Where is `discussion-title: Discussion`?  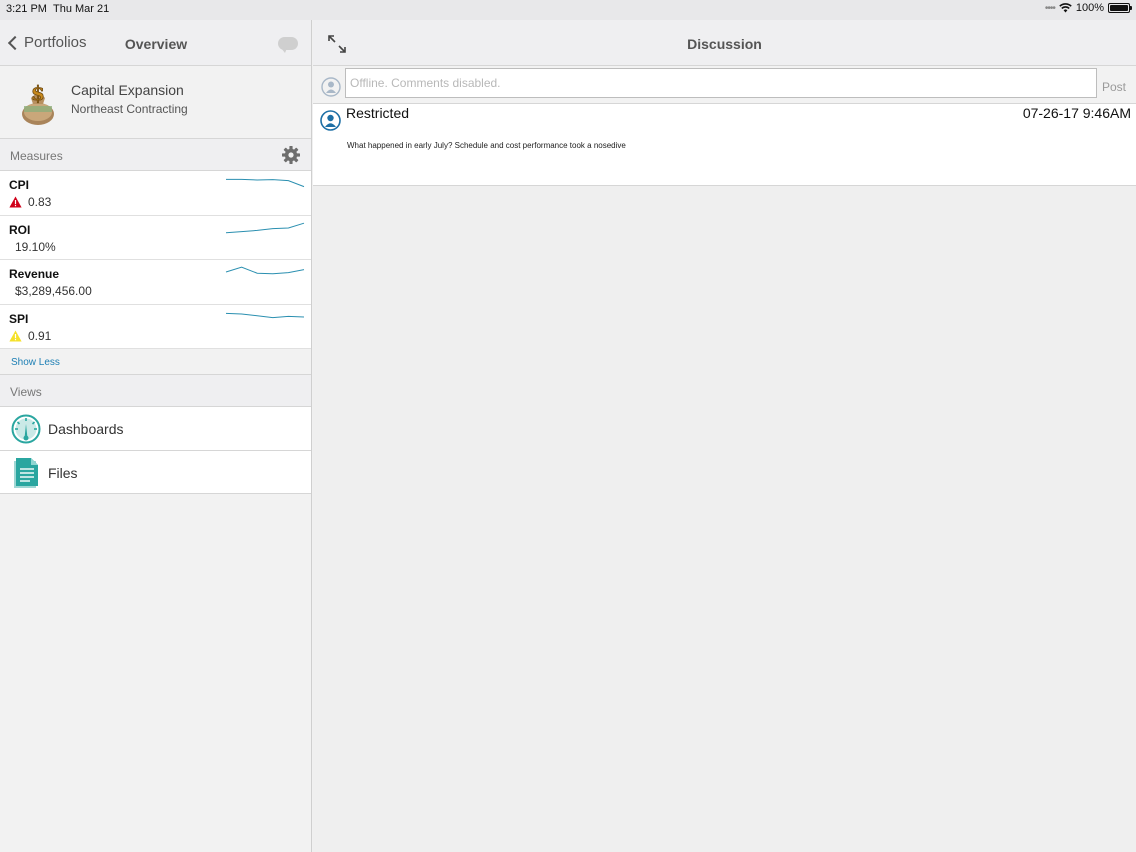 discussion-title: Discussion is located at coordinates (724, 44).